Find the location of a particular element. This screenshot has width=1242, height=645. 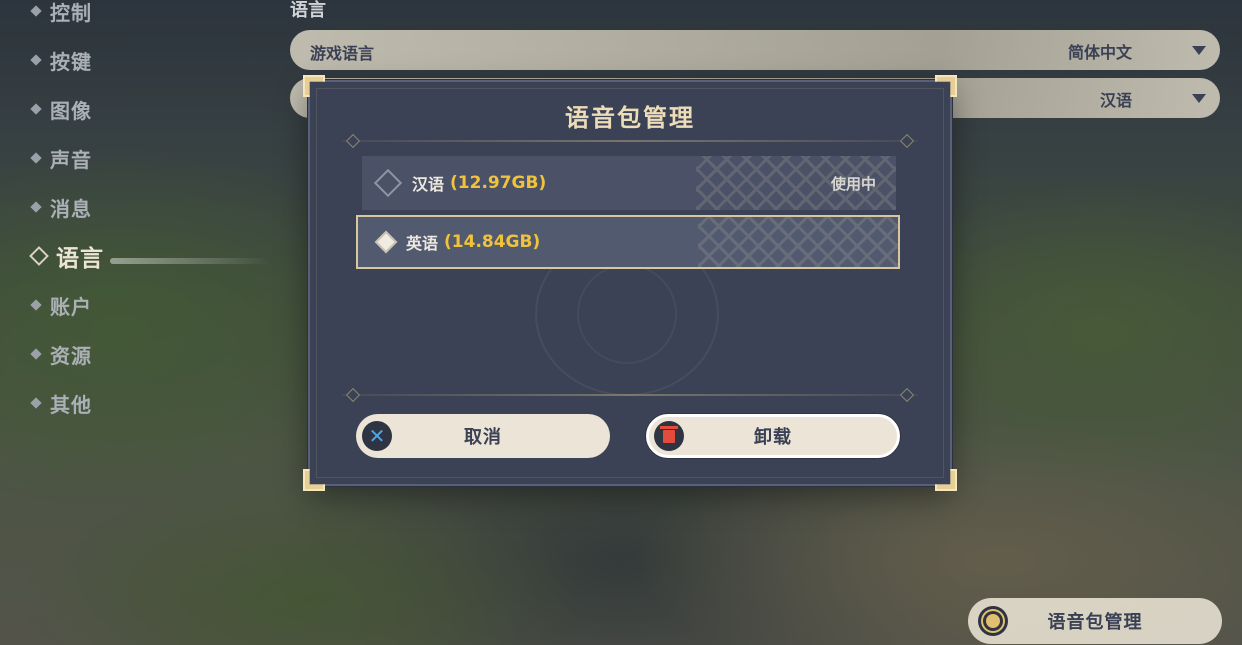

menu-item-graphics: 图像 is located at coordinates (61, 109).